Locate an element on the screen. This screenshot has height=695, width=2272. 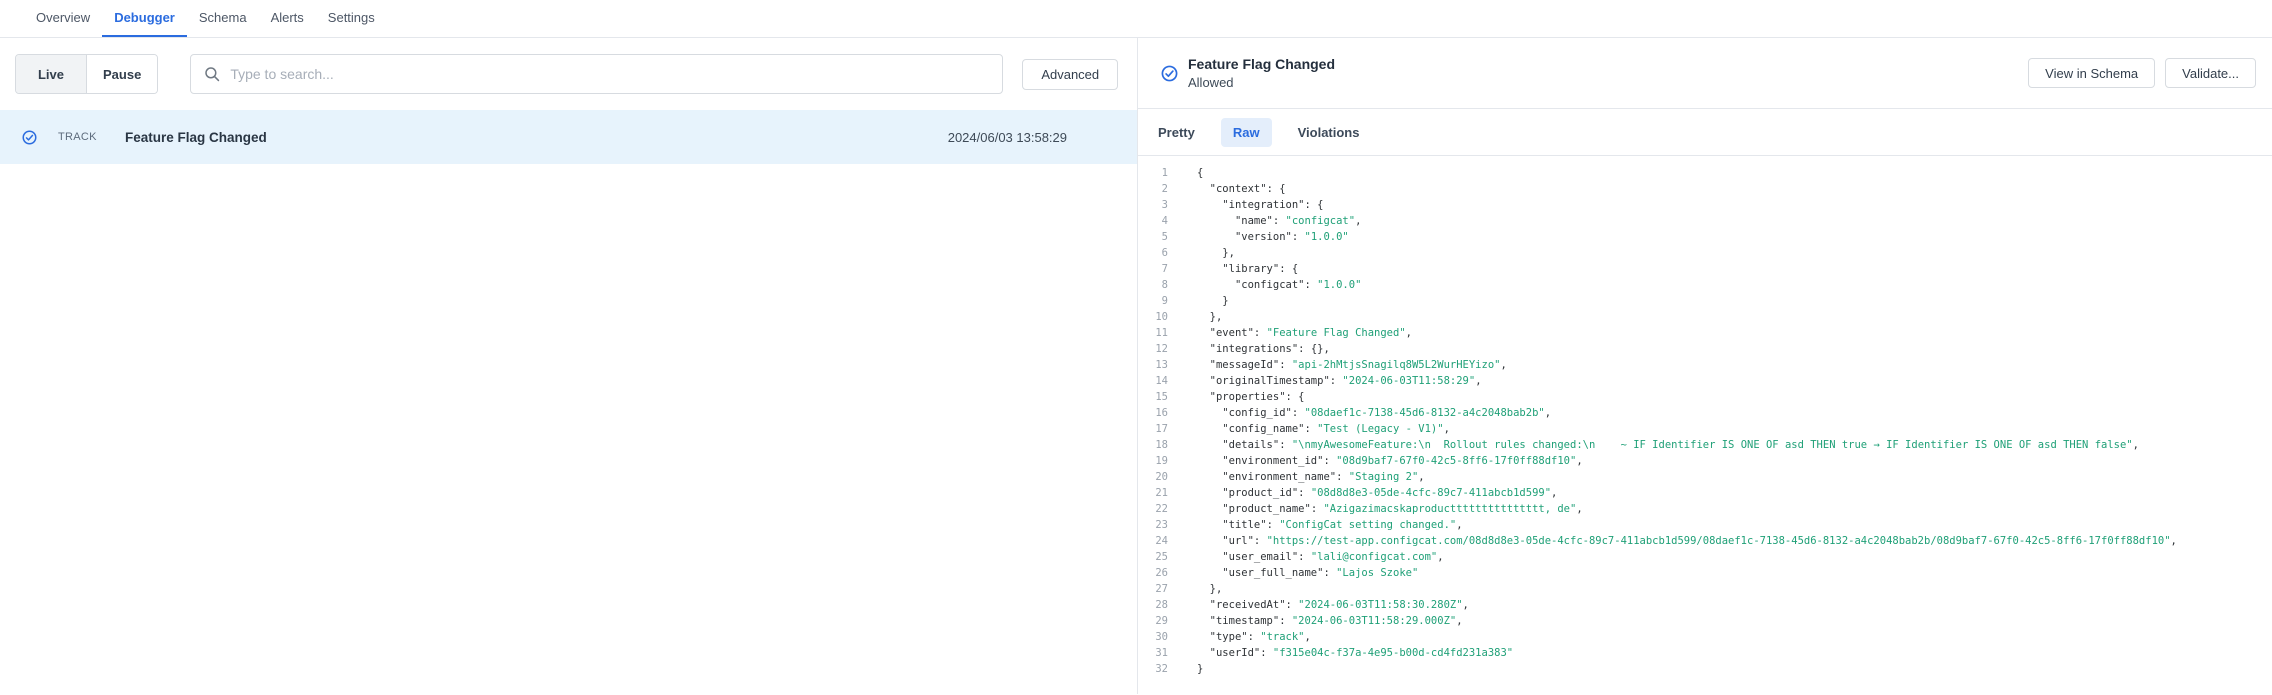
top-nav: Overview Debugger Schema Alerts Settings is located at coordinates (1136, 19).